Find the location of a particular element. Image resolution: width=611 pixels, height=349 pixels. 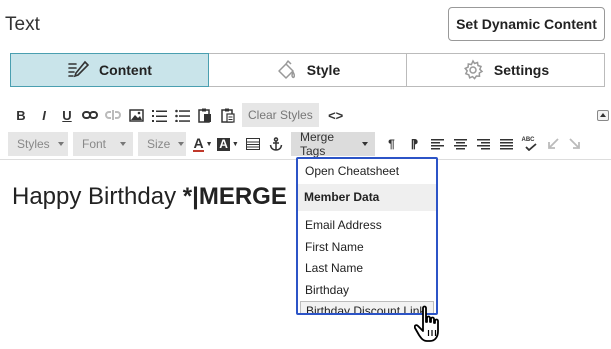

unlink-button is located at coordinates (113, 115).